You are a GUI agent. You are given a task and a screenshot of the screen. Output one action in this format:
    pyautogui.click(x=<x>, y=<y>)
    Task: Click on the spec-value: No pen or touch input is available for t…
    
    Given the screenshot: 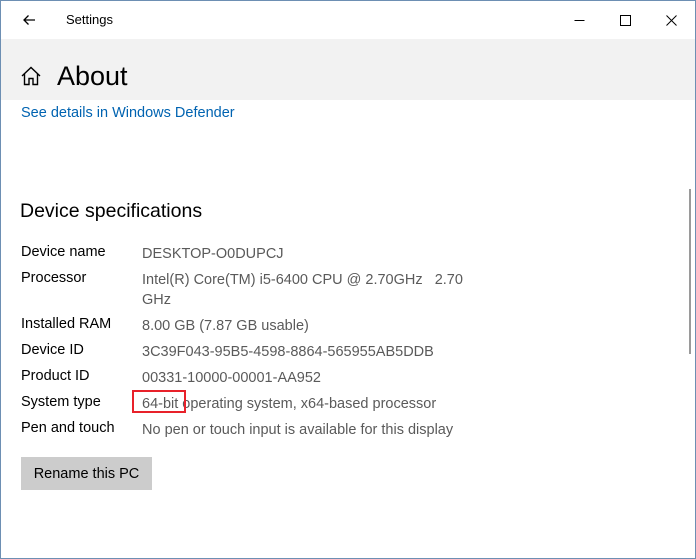 What is the action you would take?
    pyautogui.click(x=298, y=430)
    